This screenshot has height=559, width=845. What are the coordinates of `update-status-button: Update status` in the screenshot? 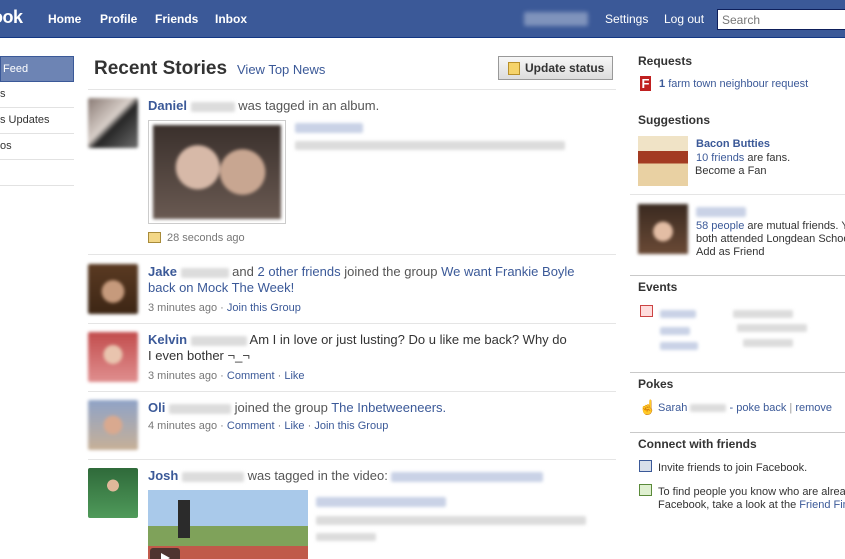 It's located at (555, 68).